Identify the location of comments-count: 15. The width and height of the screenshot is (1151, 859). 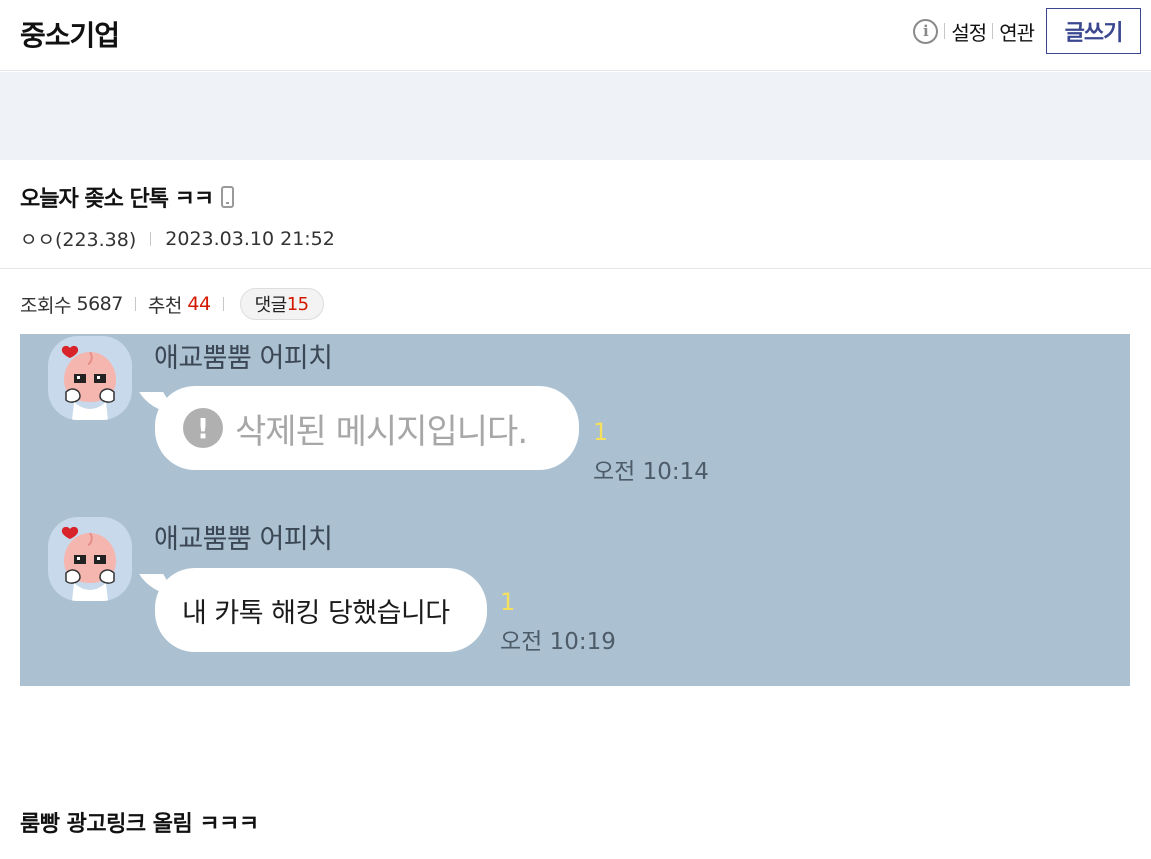
(297, 304).